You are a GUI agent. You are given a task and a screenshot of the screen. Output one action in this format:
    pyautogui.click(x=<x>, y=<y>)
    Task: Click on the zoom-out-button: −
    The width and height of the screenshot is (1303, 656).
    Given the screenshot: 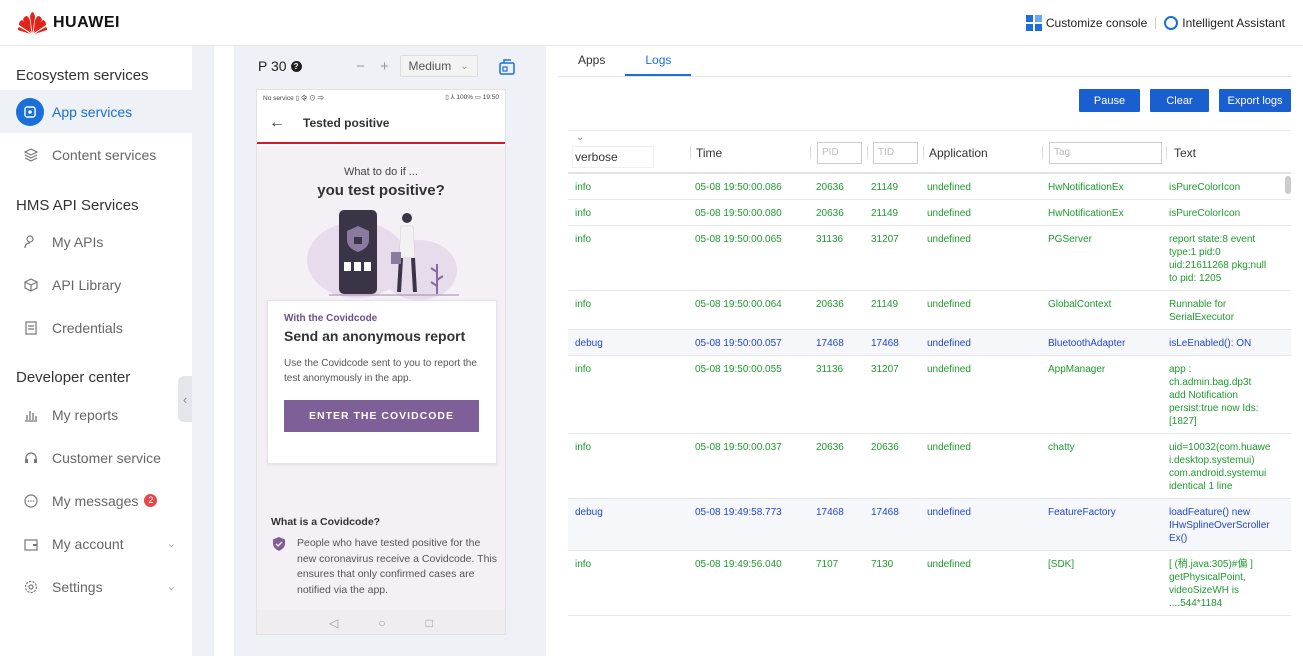 What is the action you would take?
    pyautogui.click(x=361, y=66)
    